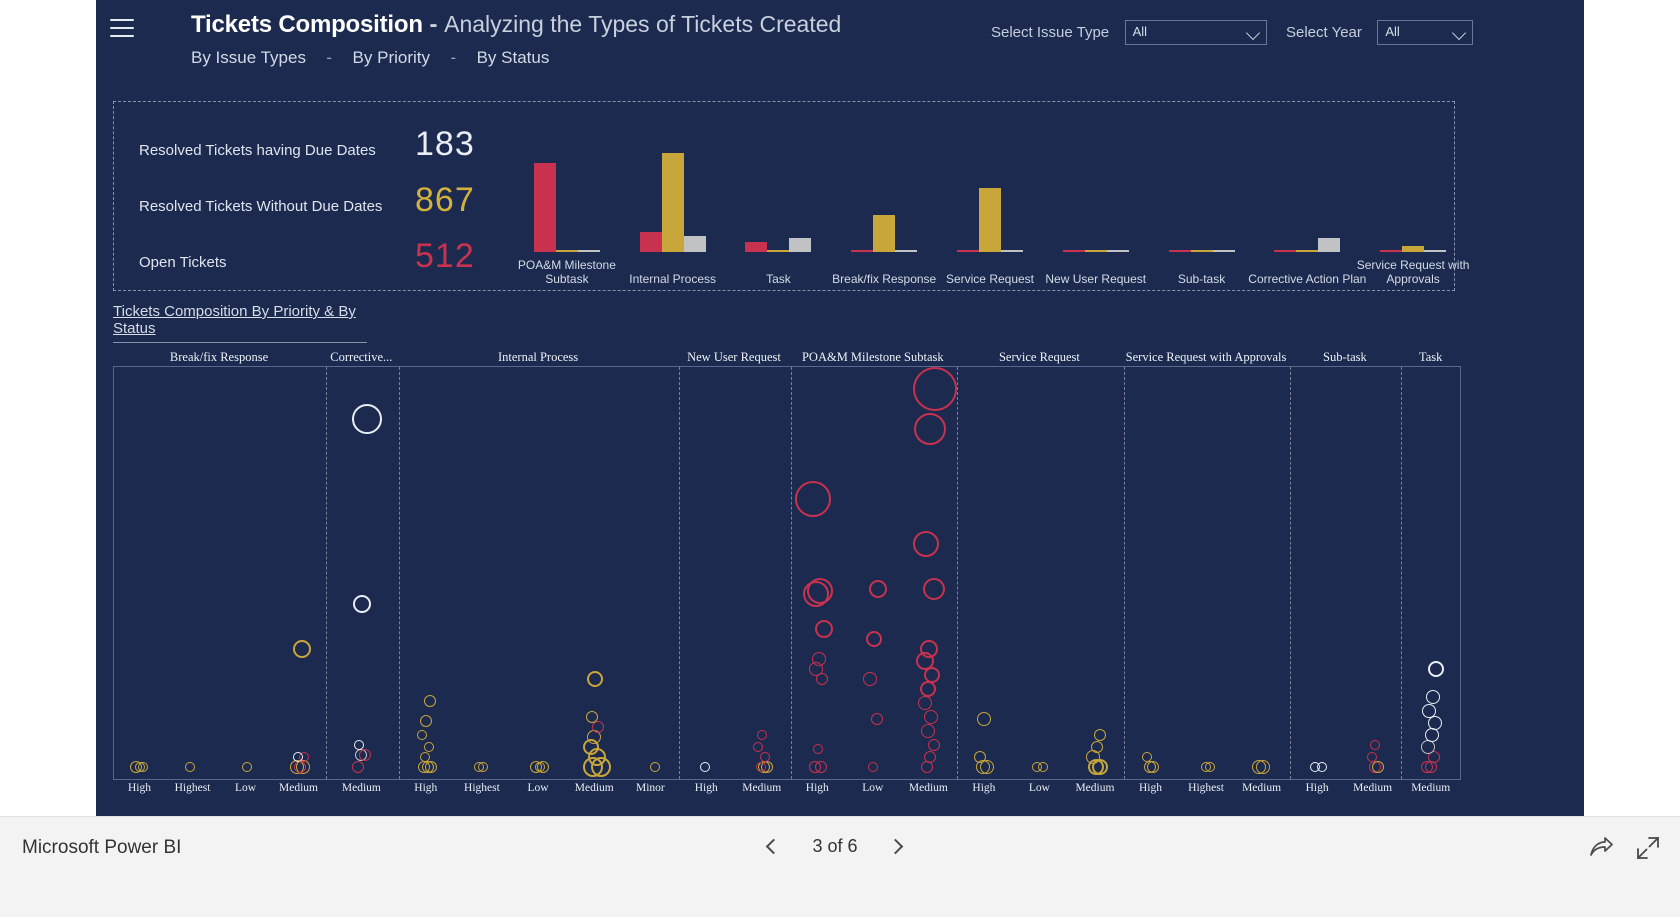  What do you see at coordinates (1648, 850) in the screenshot?
I see `fullscreen-icon` at bounding box center [1648, 850].